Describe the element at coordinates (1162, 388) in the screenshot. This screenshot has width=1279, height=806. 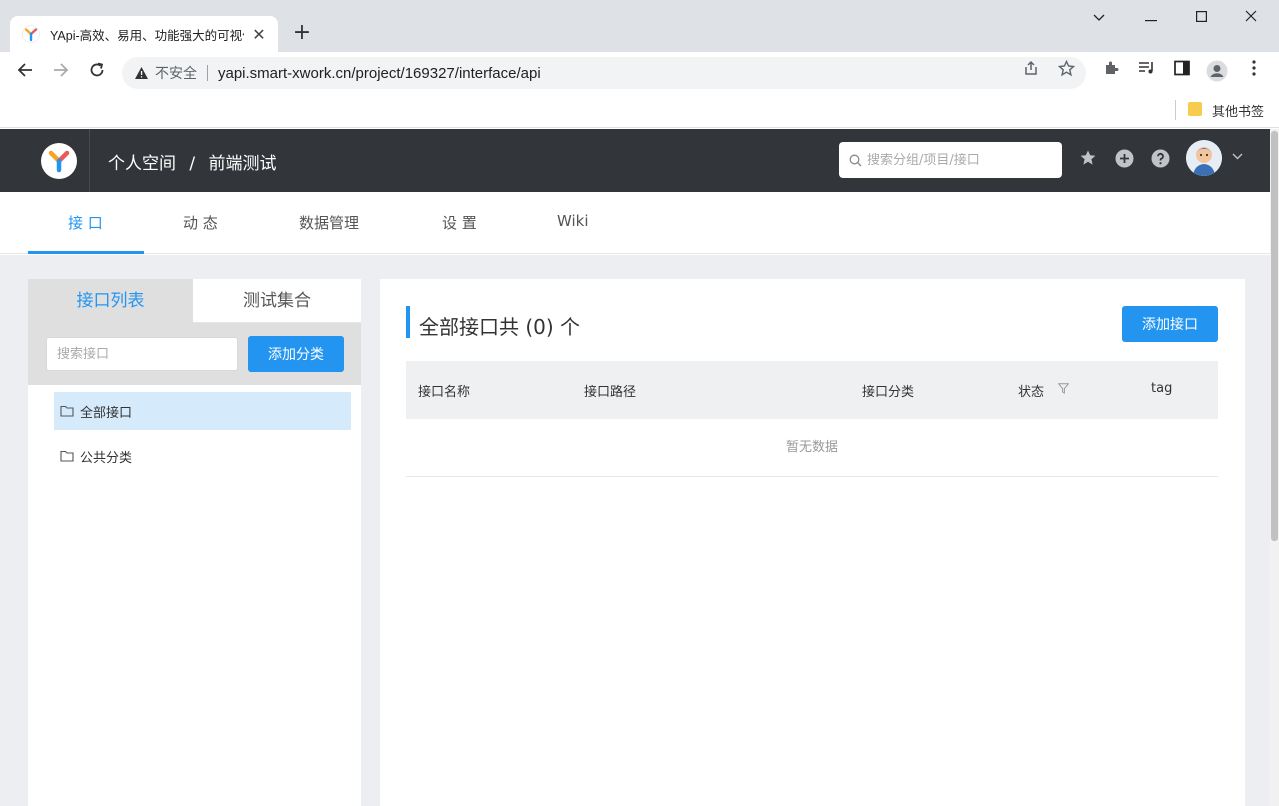
I see `column-header-tag: tag` at that location.